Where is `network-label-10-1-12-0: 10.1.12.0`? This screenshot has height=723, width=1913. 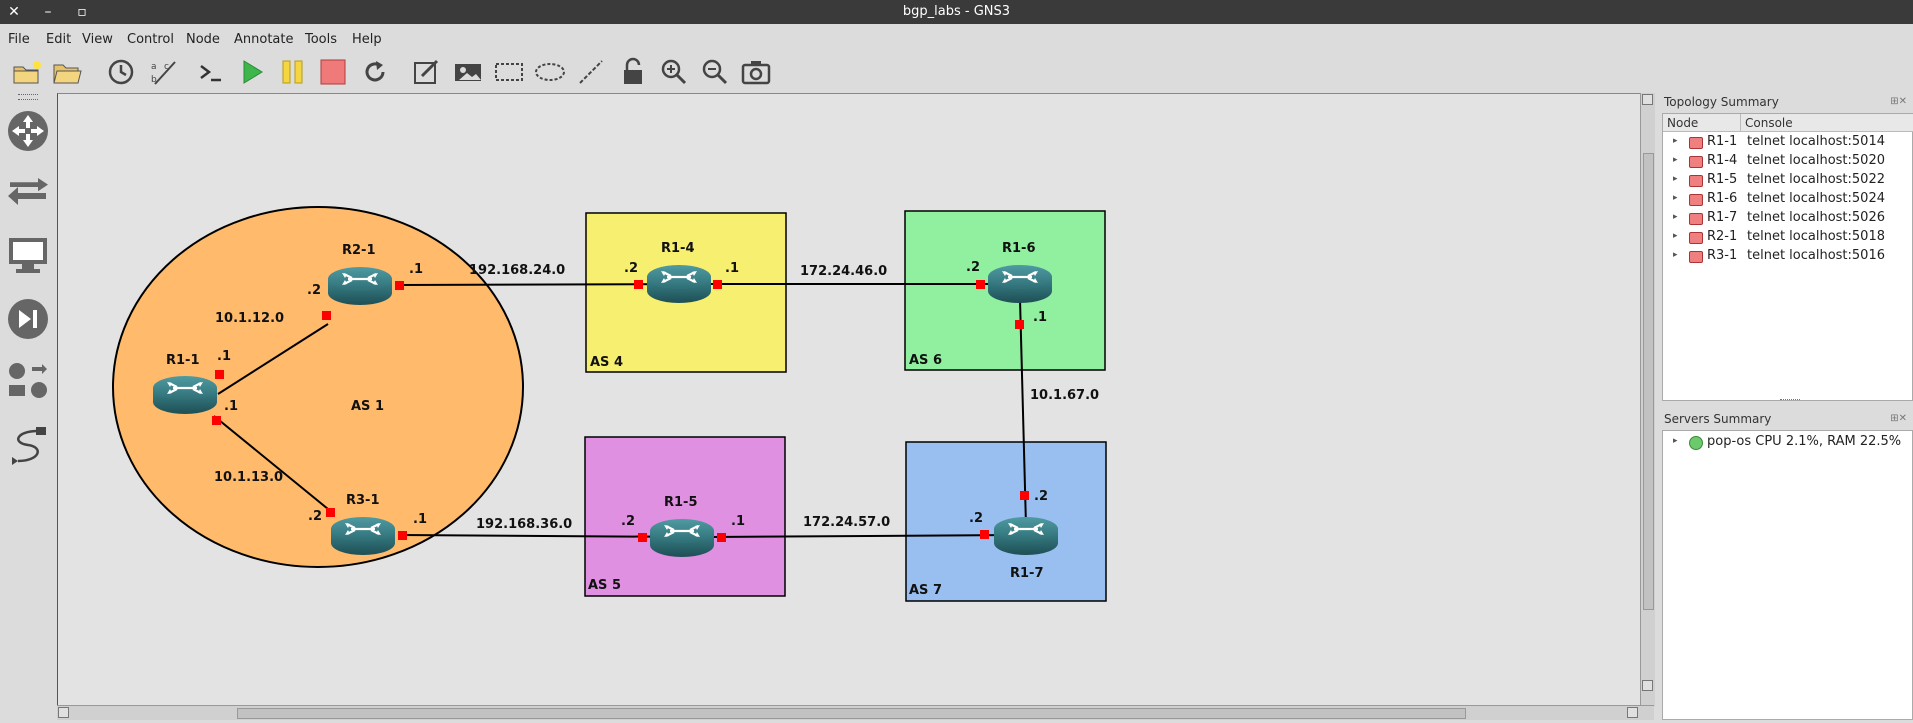 network-label-10-1-12-0: 10.1.12.0 is located at coordinates (249, 318).